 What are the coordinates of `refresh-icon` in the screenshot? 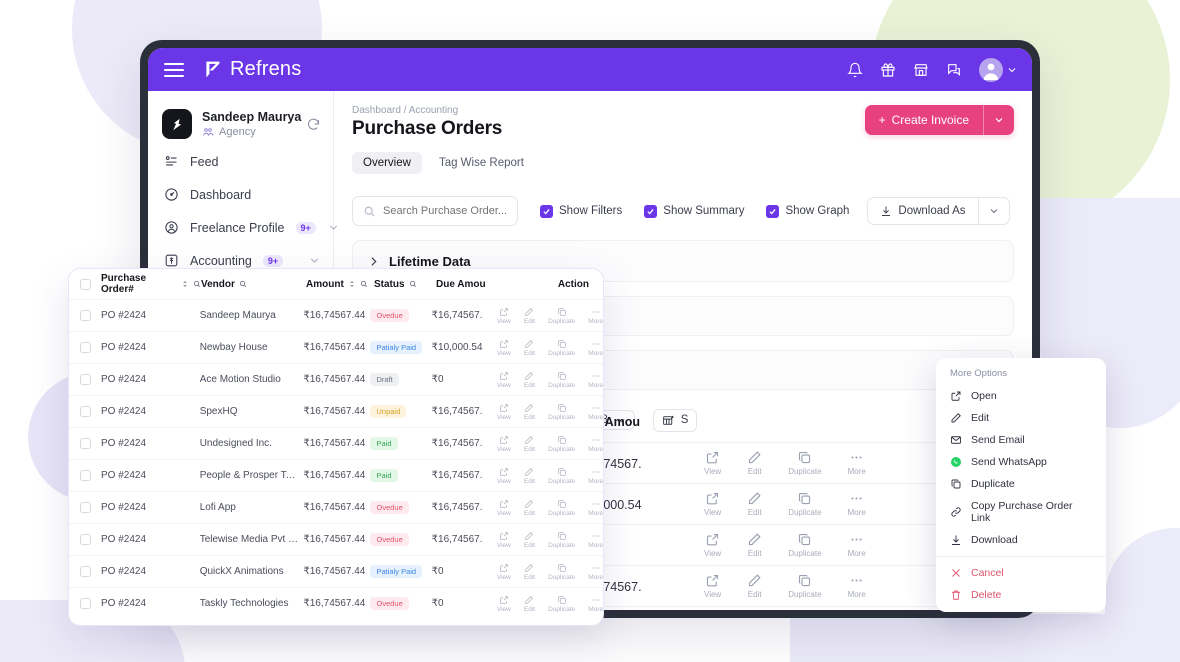 It's located at (313, 124).